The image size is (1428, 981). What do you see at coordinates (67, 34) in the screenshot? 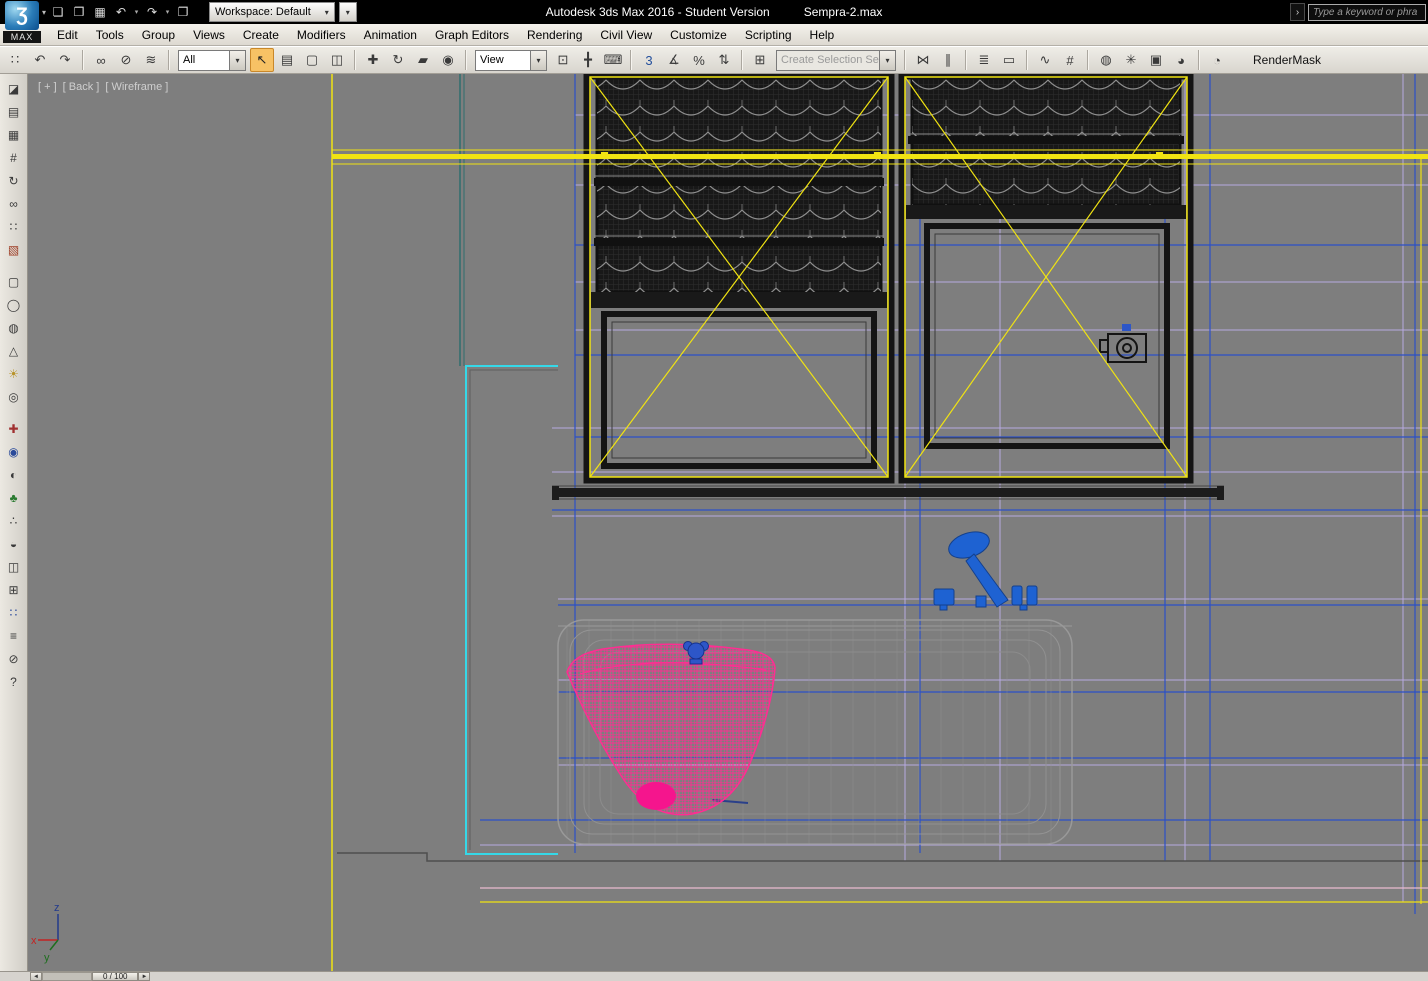
I see `menu-edit: Edit` at bounding box center [67, 34].